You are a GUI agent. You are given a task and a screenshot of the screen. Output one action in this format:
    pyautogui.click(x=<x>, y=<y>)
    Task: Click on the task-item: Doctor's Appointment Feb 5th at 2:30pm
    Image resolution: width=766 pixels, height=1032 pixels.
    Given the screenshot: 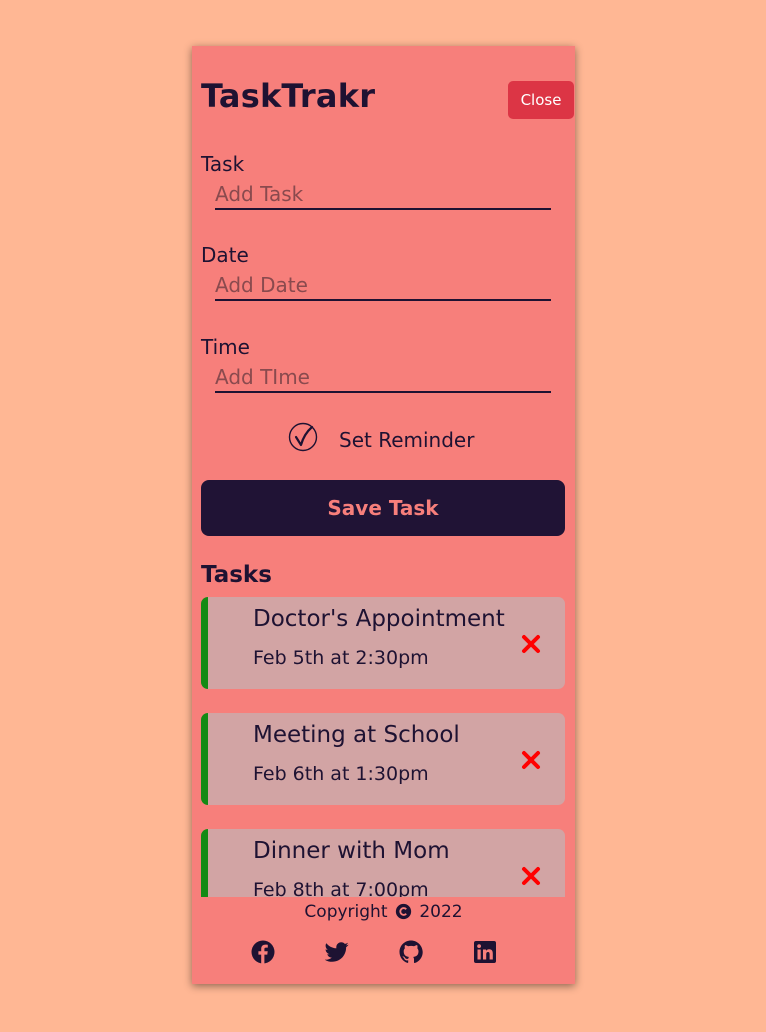 What is the action you would take?
    pyautogui.click(x=383, y=643)
    